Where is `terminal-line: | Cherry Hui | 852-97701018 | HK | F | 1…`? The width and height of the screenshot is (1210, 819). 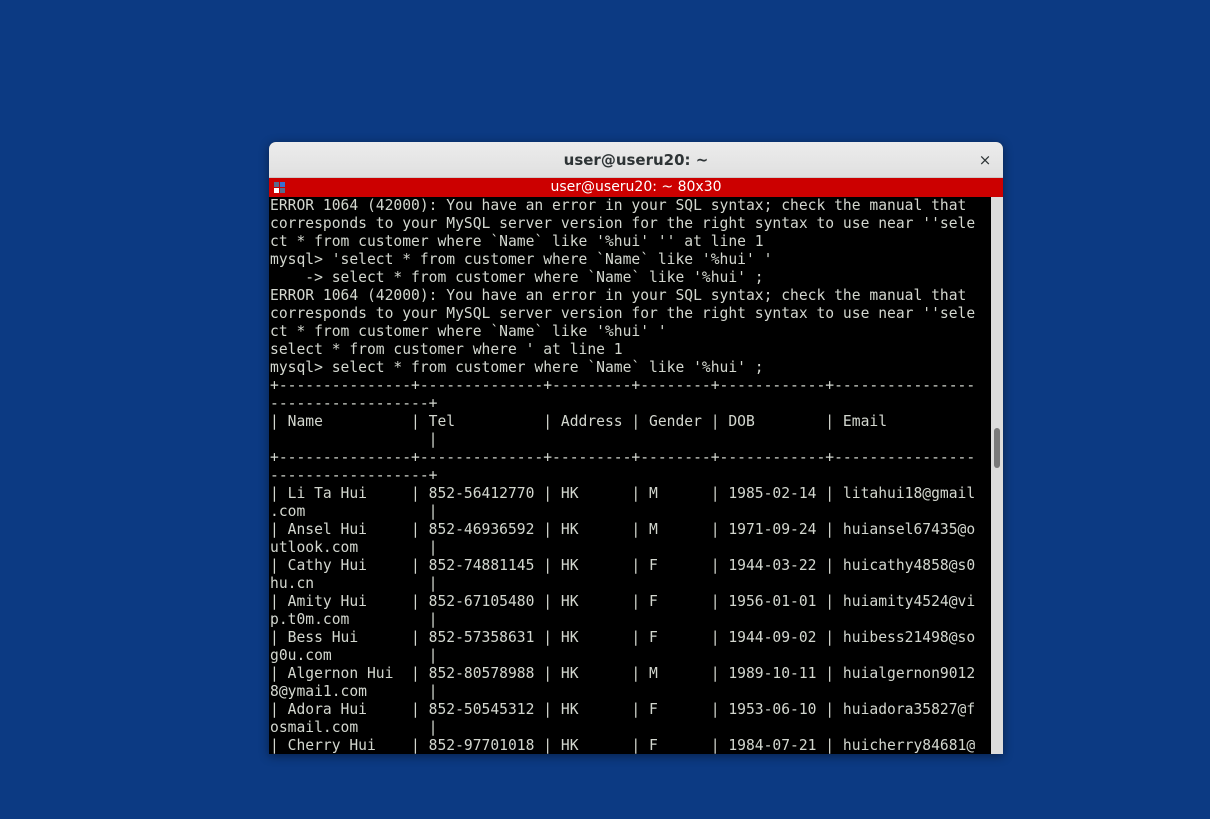
terminal-line: | Cherry Hui | 852-97701018 | HK | F | 1… is located at coordinates (623, 745).